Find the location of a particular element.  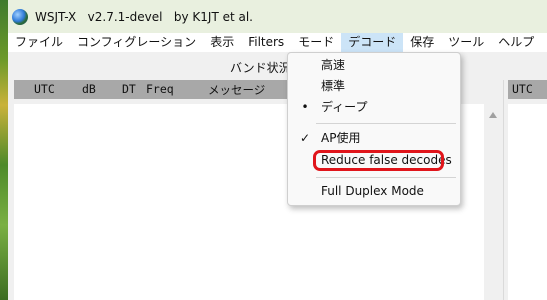

decode-menu-full-duplex: Full Duplex Mode is located at coordinates (374, 191).